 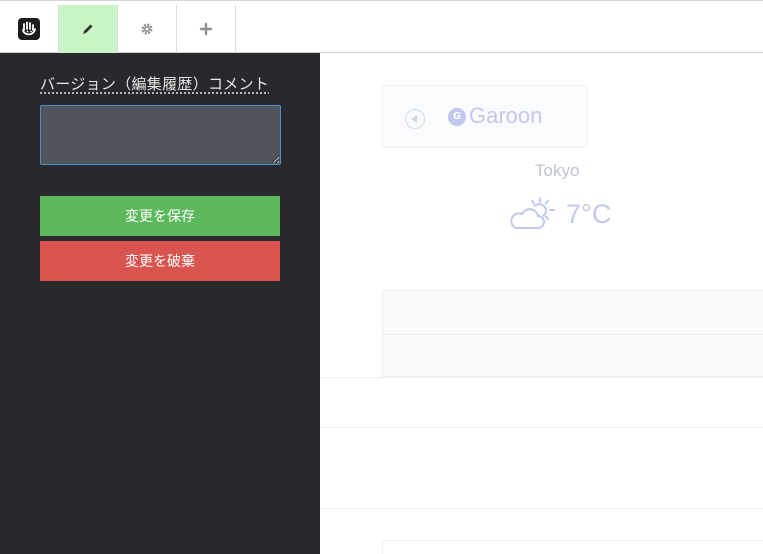 I want to click on content-block-edge, so click(x=572, y=547).